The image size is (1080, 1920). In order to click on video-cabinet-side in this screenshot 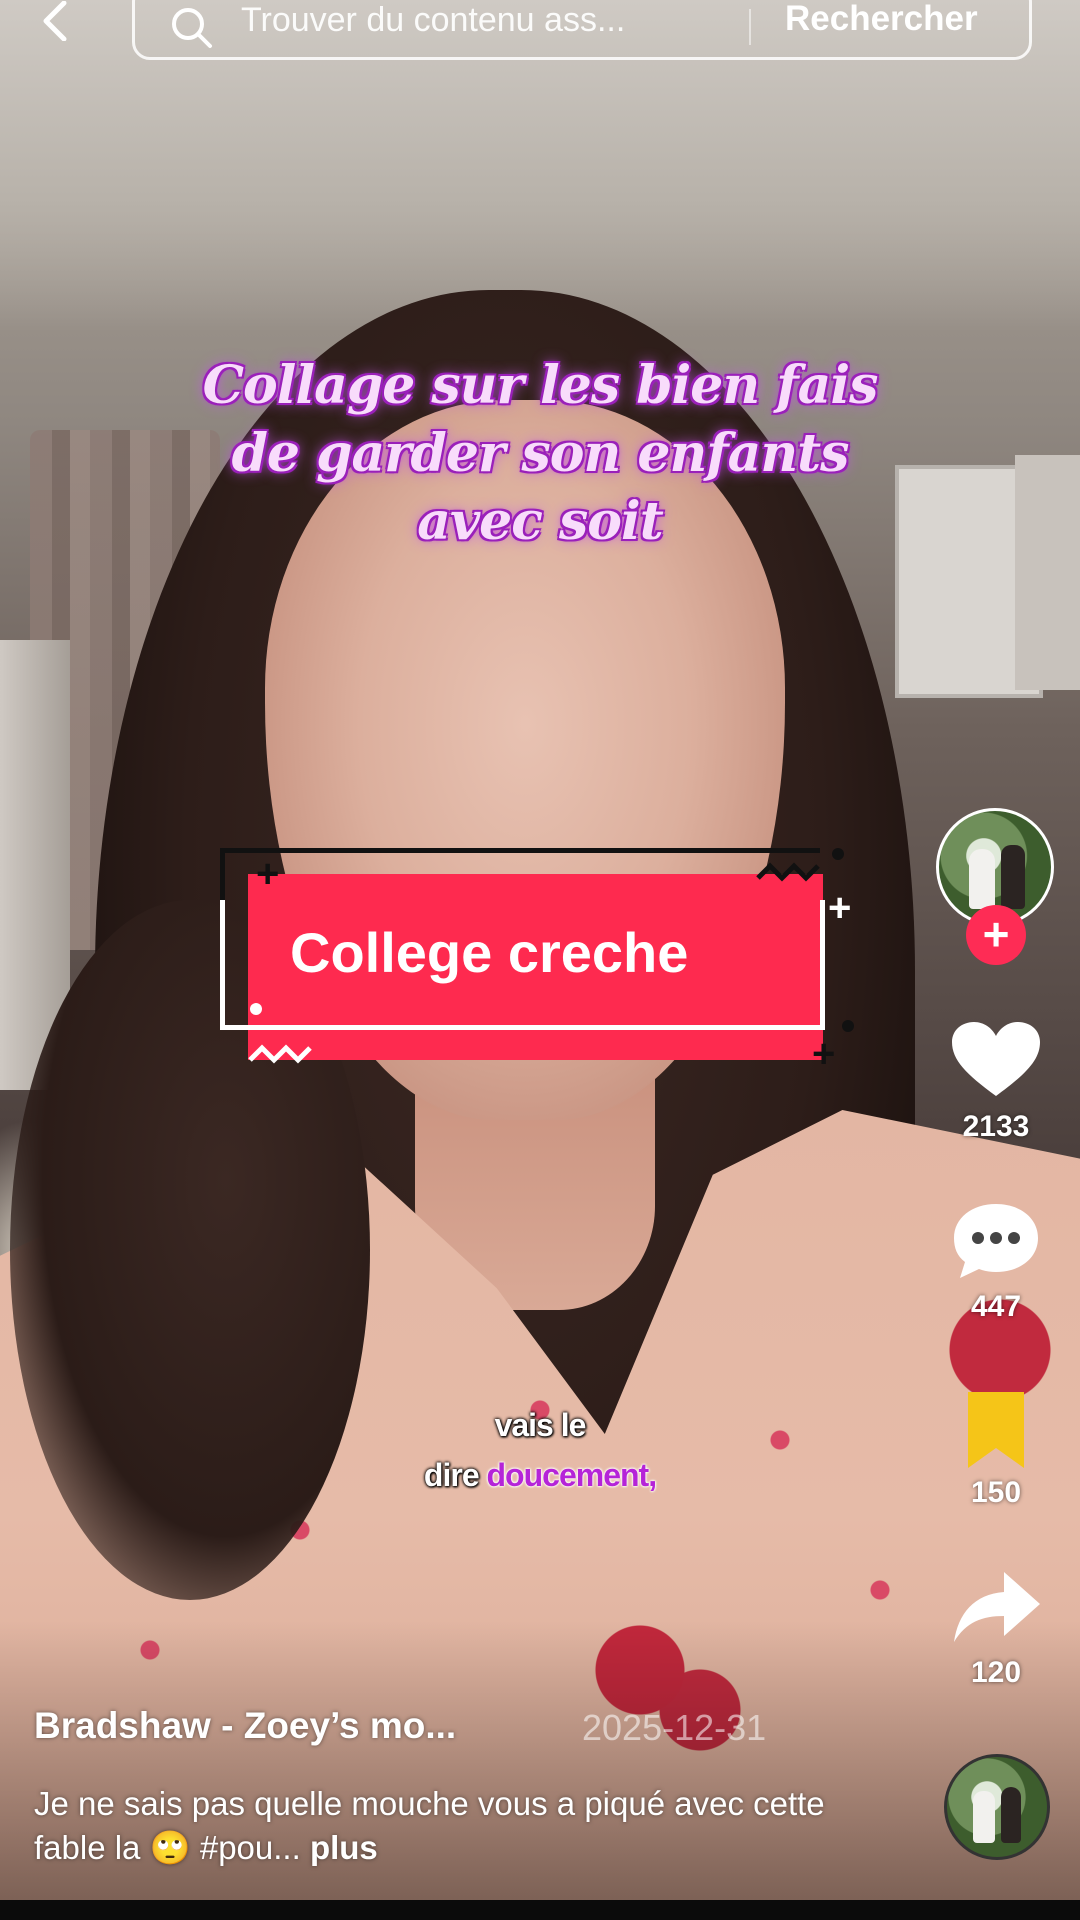, I will do `click(1047, 572)`.